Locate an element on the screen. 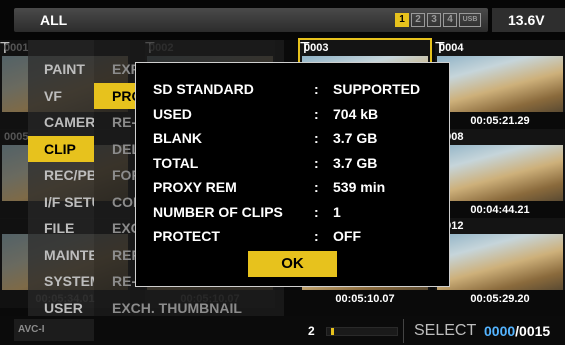  clip-thumbnail: 0008T00:04:44.21 is located at coordinates (500, 174).